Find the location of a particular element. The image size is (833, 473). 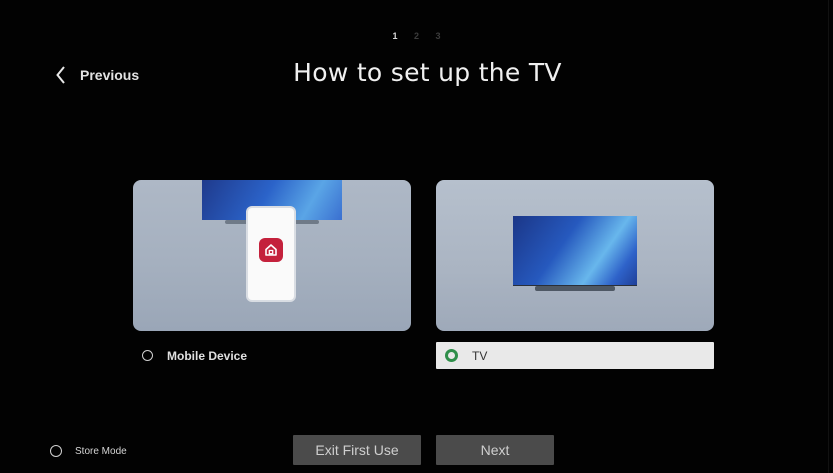

mobile-device-card is located at coordinates (272, 255).